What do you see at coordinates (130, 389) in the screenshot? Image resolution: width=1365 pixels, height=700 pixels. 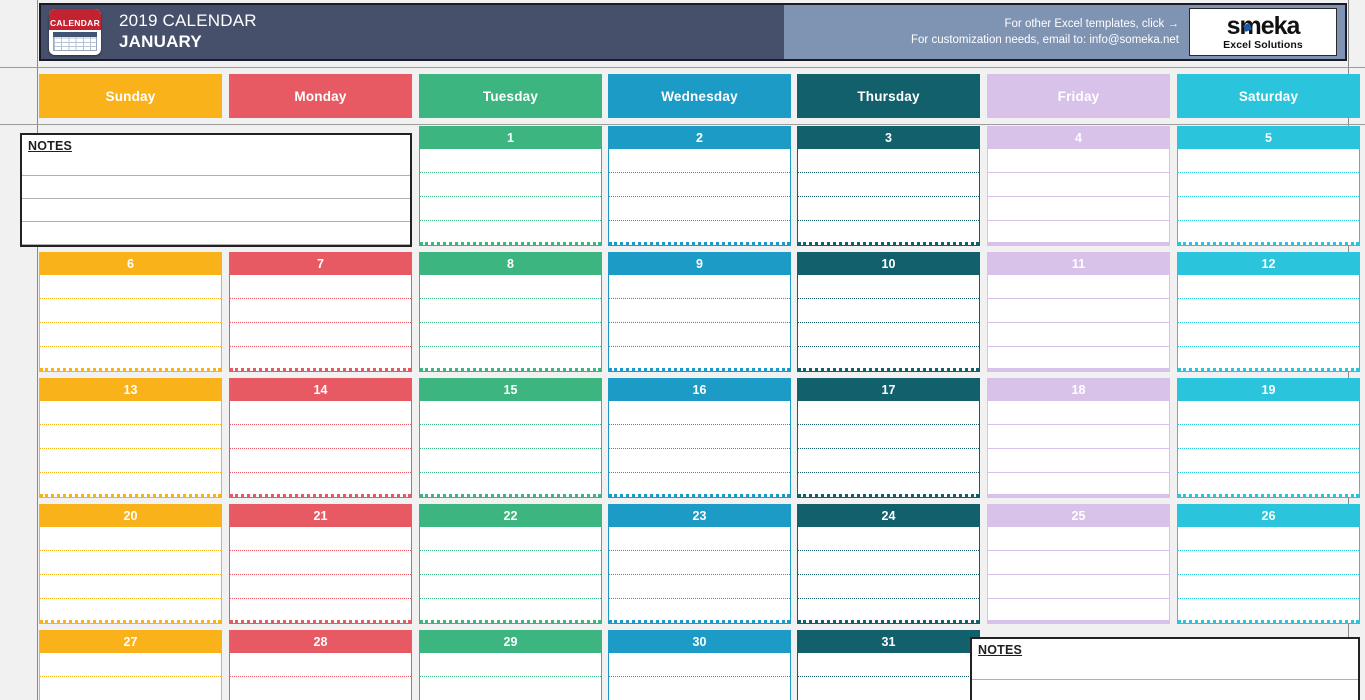 I see `day-number: 13` at bounding box center [130, 389].